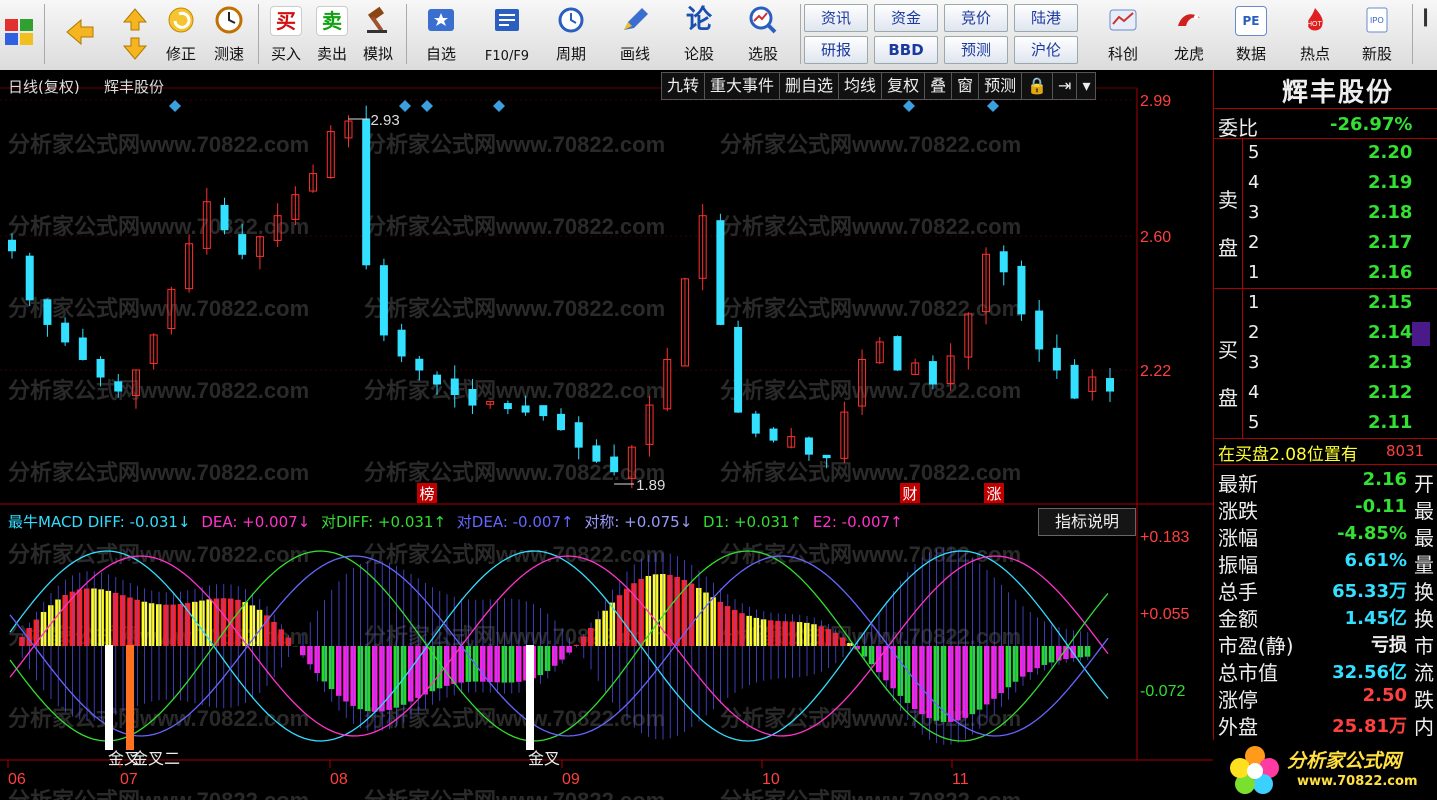 The width and height of the screenshot is (1437, 800). I want to click on buy-level-price: 2.11, so click(1390, 422).